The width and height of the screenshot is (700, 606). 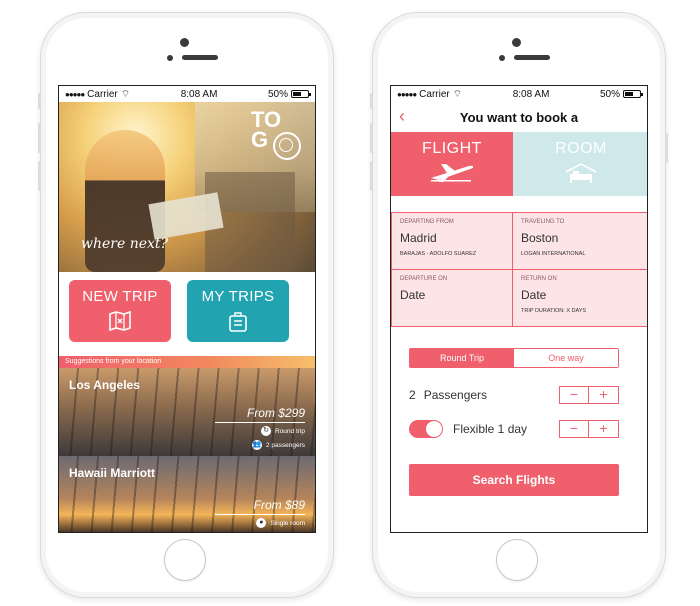 I want to click on nav-bar: ‹ You want to book a, so click(x=519, y=117).